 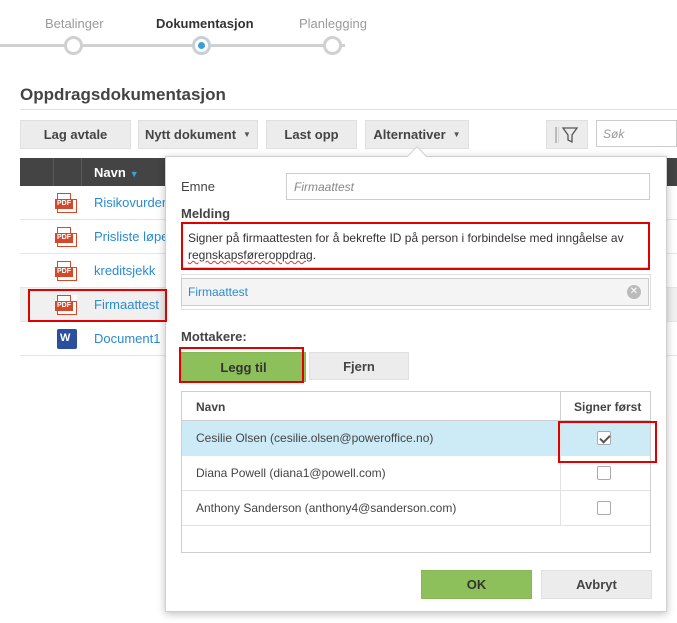 I want to click on remove-recipient-button: Fjern, so click(x=359, y=366).